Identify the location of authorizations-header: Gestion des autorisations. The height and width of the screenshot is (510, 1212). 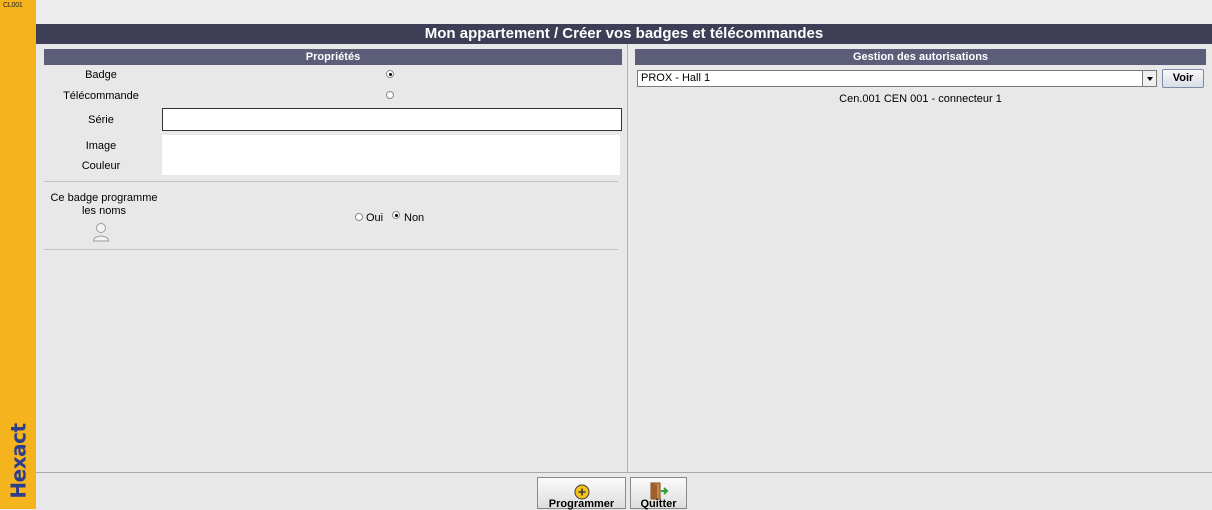
(920, 57).